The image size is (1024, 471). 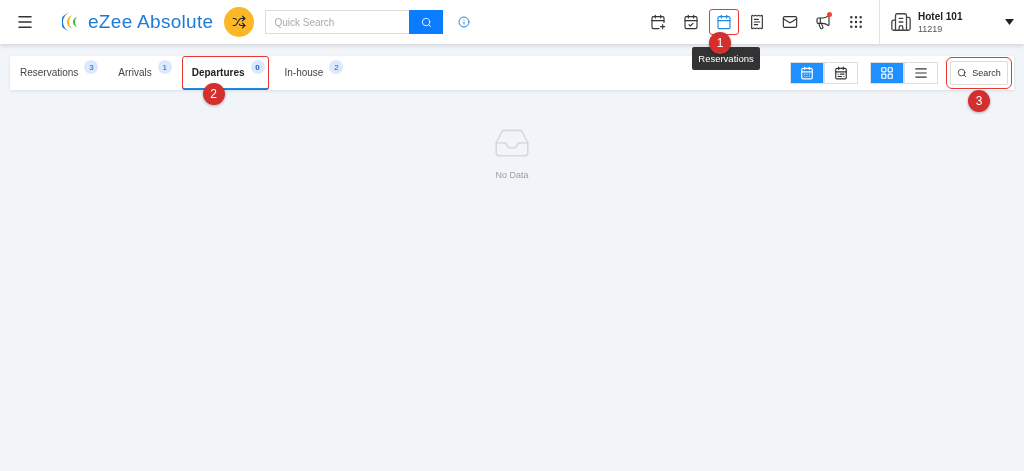 What do you see at coordinates (213, 94) in the screenshot?
I see `step-marker: 2` at bounding box center [213, 94].